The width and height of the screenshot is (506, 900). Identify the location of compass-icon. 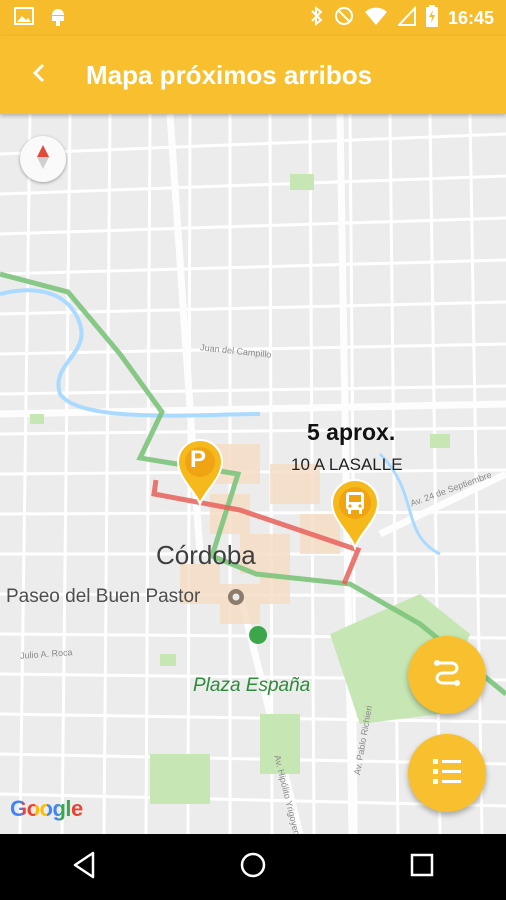
(43, 159).